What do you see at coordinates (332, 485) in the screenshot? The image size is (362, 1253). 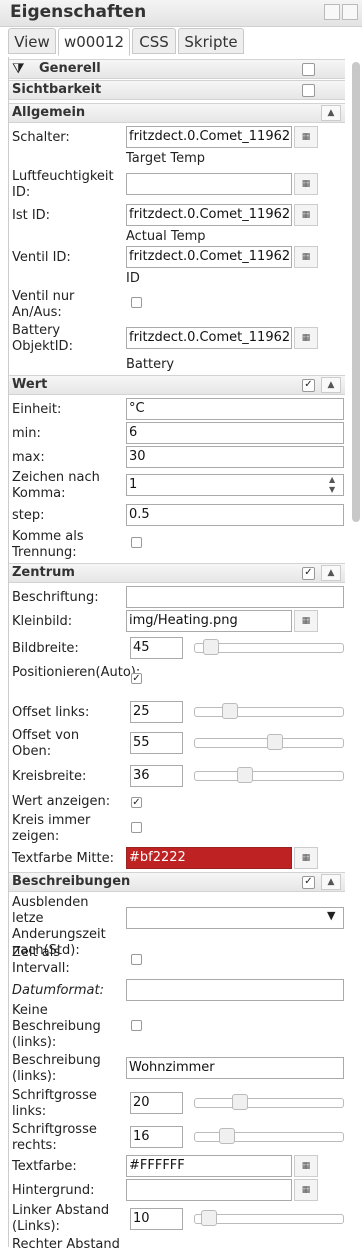 I see `stepper-arrows-icon: ▲ ▼` at bounding box center [332, 485].